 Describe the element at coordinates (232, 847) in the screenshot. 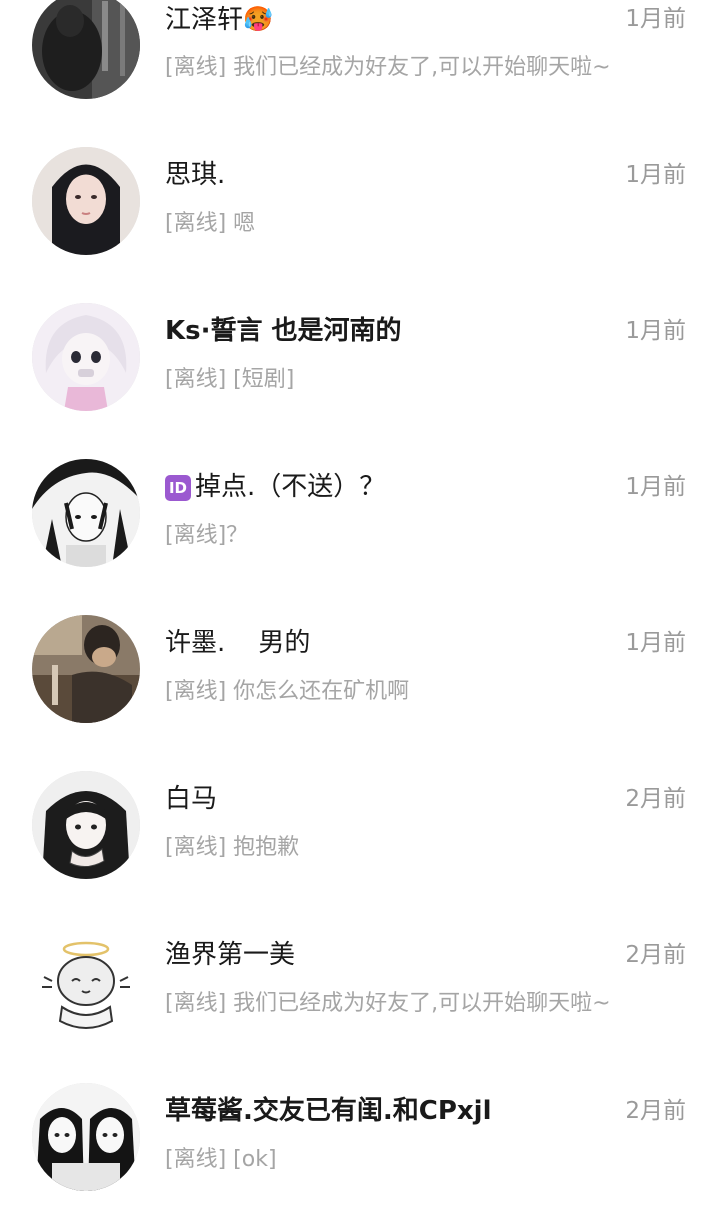

I see `message-preview: [离线] 抱抱歉` at that location.